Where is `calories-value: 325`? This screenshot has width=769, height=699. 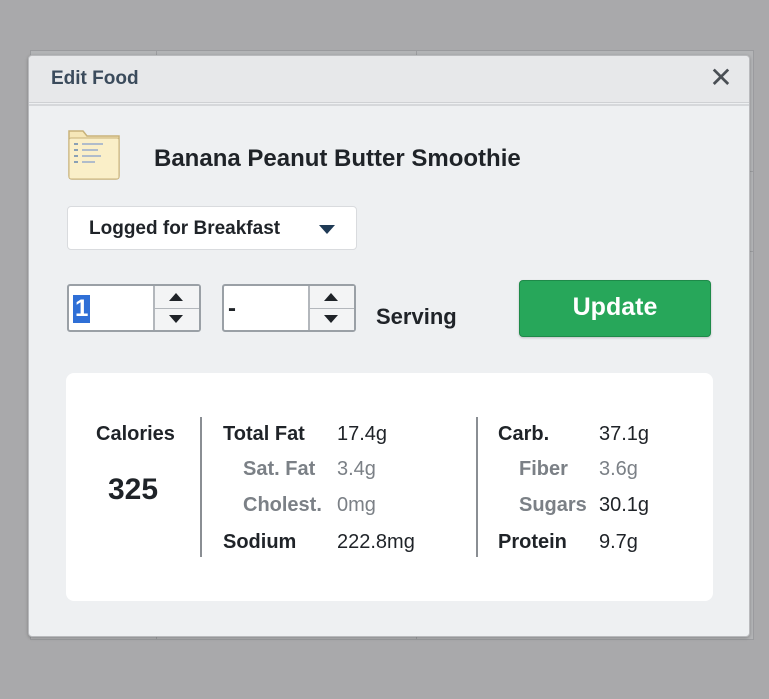
calories-value: 325 is located at coordinates (133, 489).